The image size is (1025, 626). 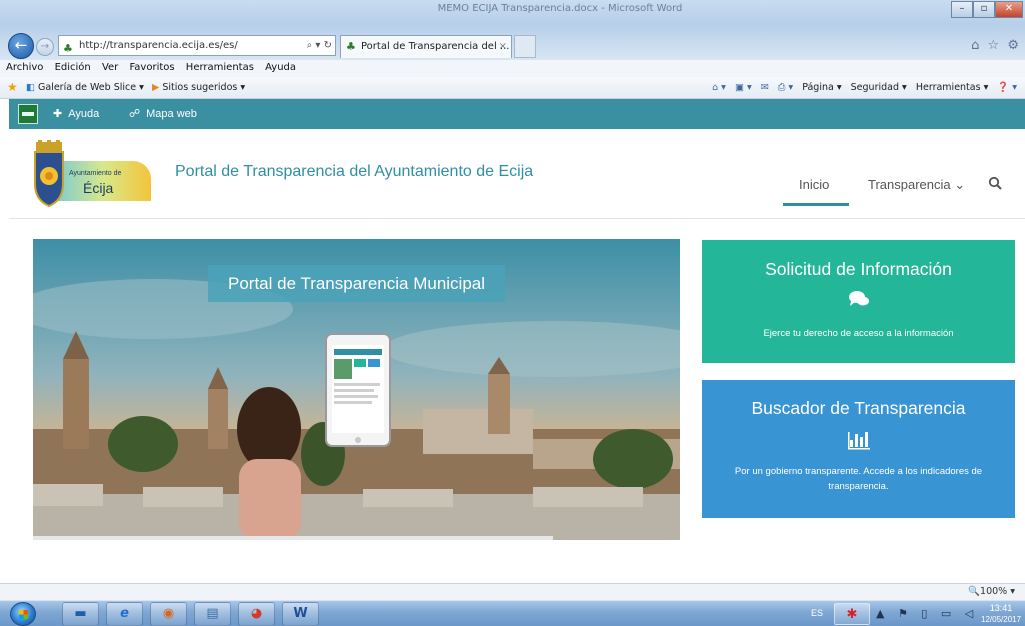 I want to click on new-tab-button, so click(x=525, y=46).